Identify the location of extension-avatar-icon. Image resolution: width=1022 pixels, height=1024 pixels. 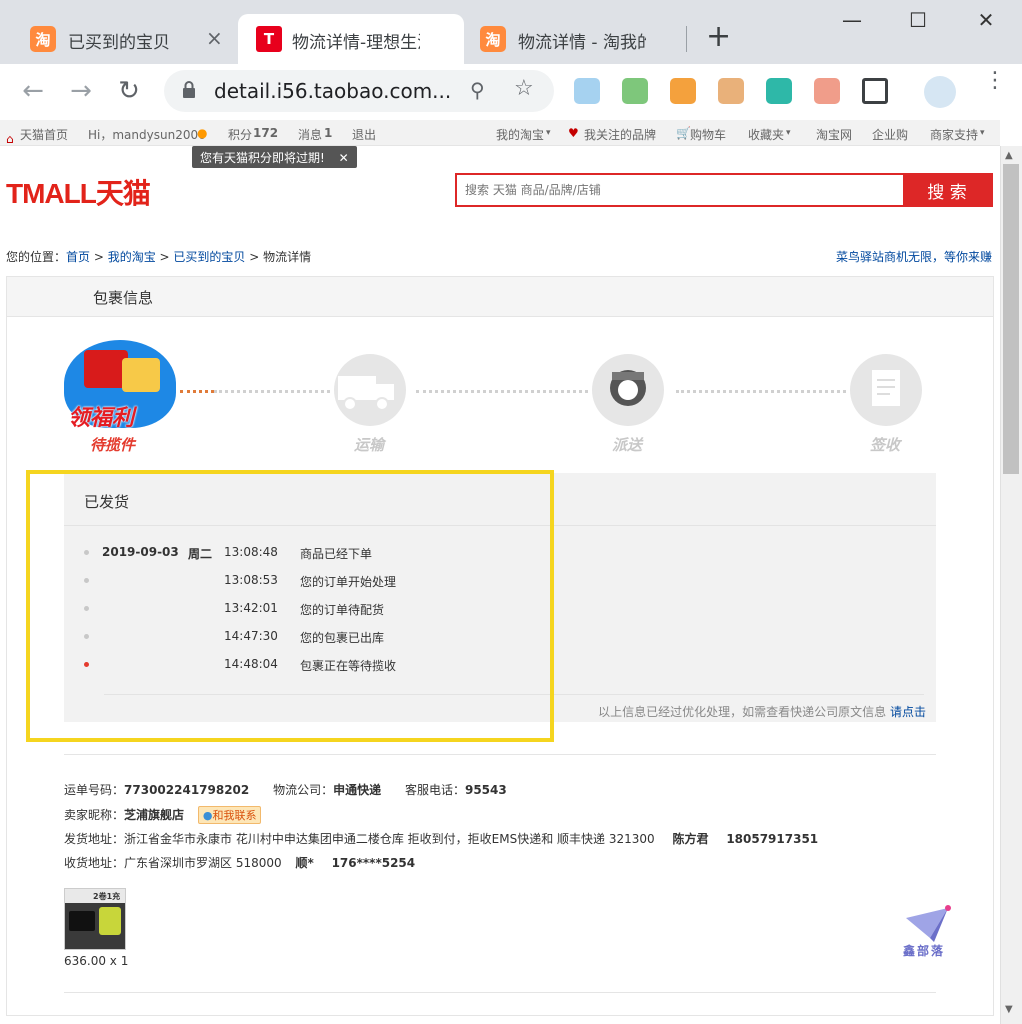
(827, 91).